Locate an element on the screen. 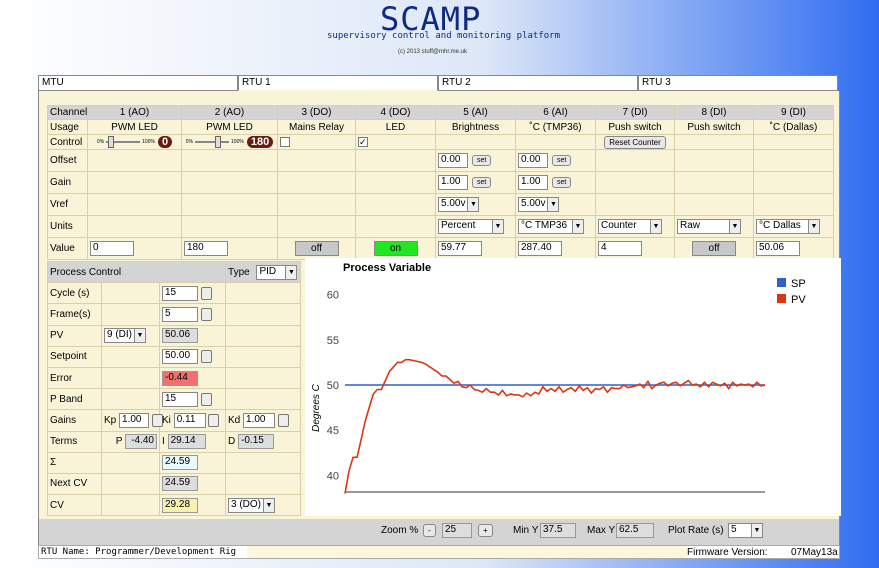 The height and width of the screenshot is (568, 879). units-select-9: °C Dallas ▼ is located at coordinates (788, 226).